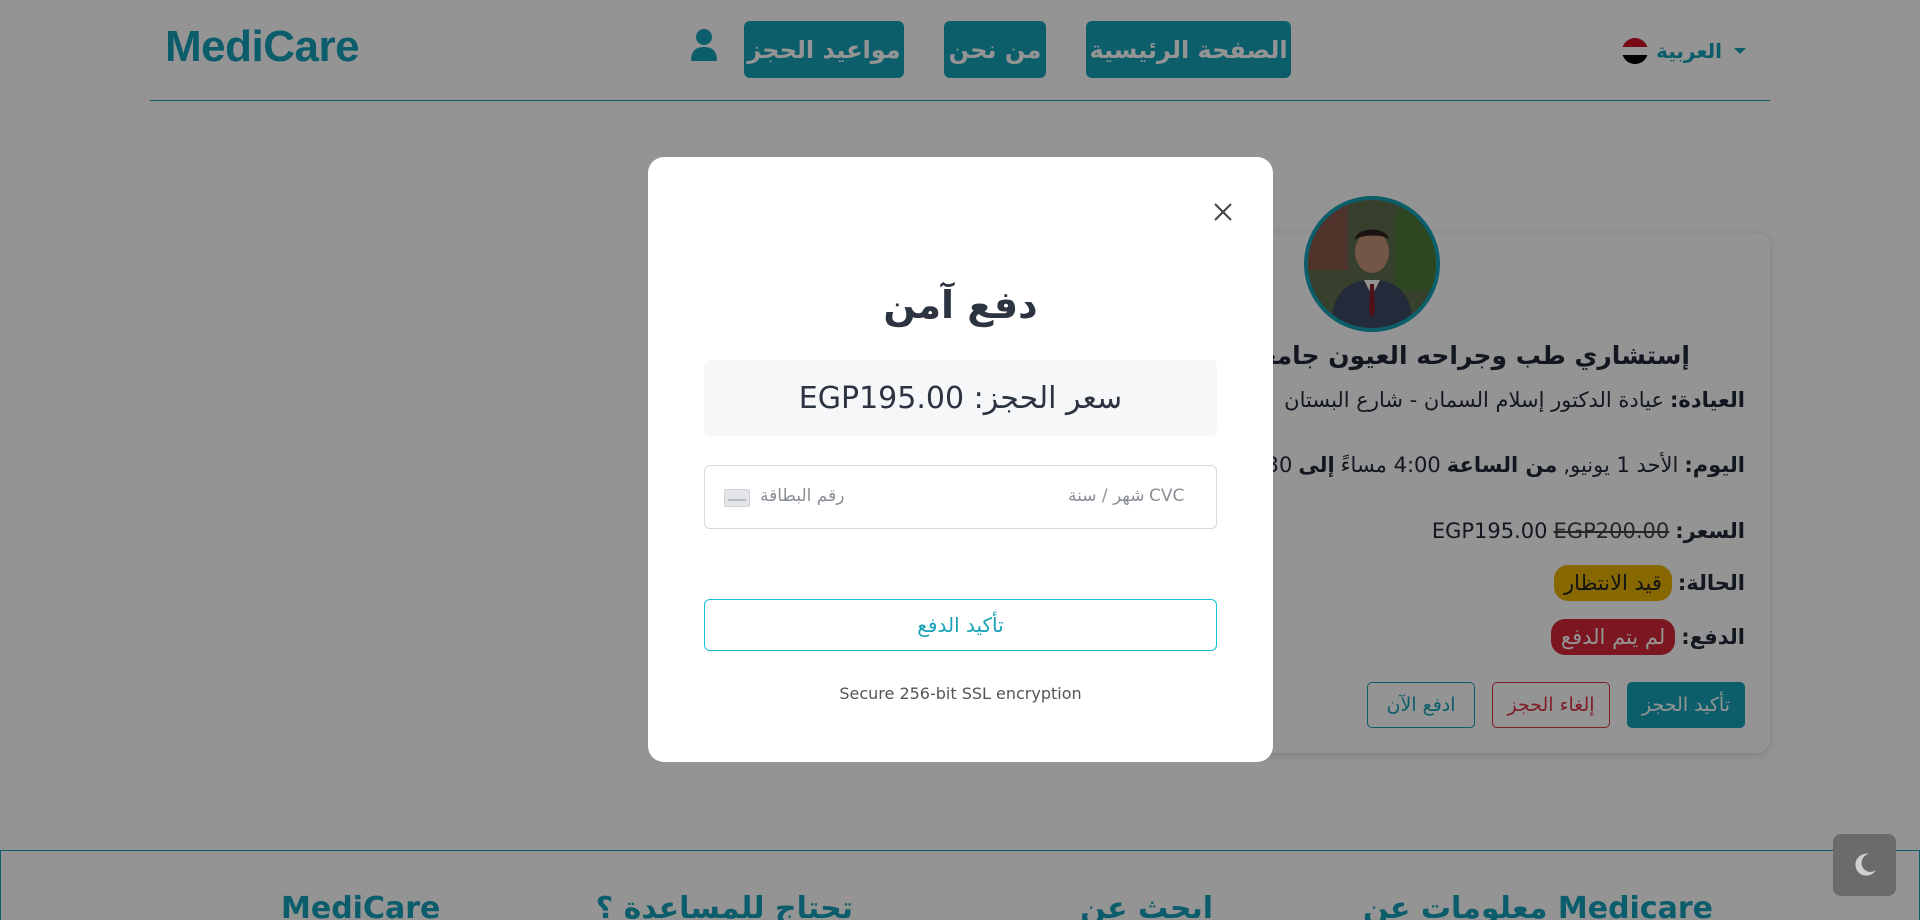  What do you see at coordinates (960, 693) in the screenshot?
I see `ssl-encryption-note: Secure 256-bit SSL encryption` at bounding box center [960, 693].